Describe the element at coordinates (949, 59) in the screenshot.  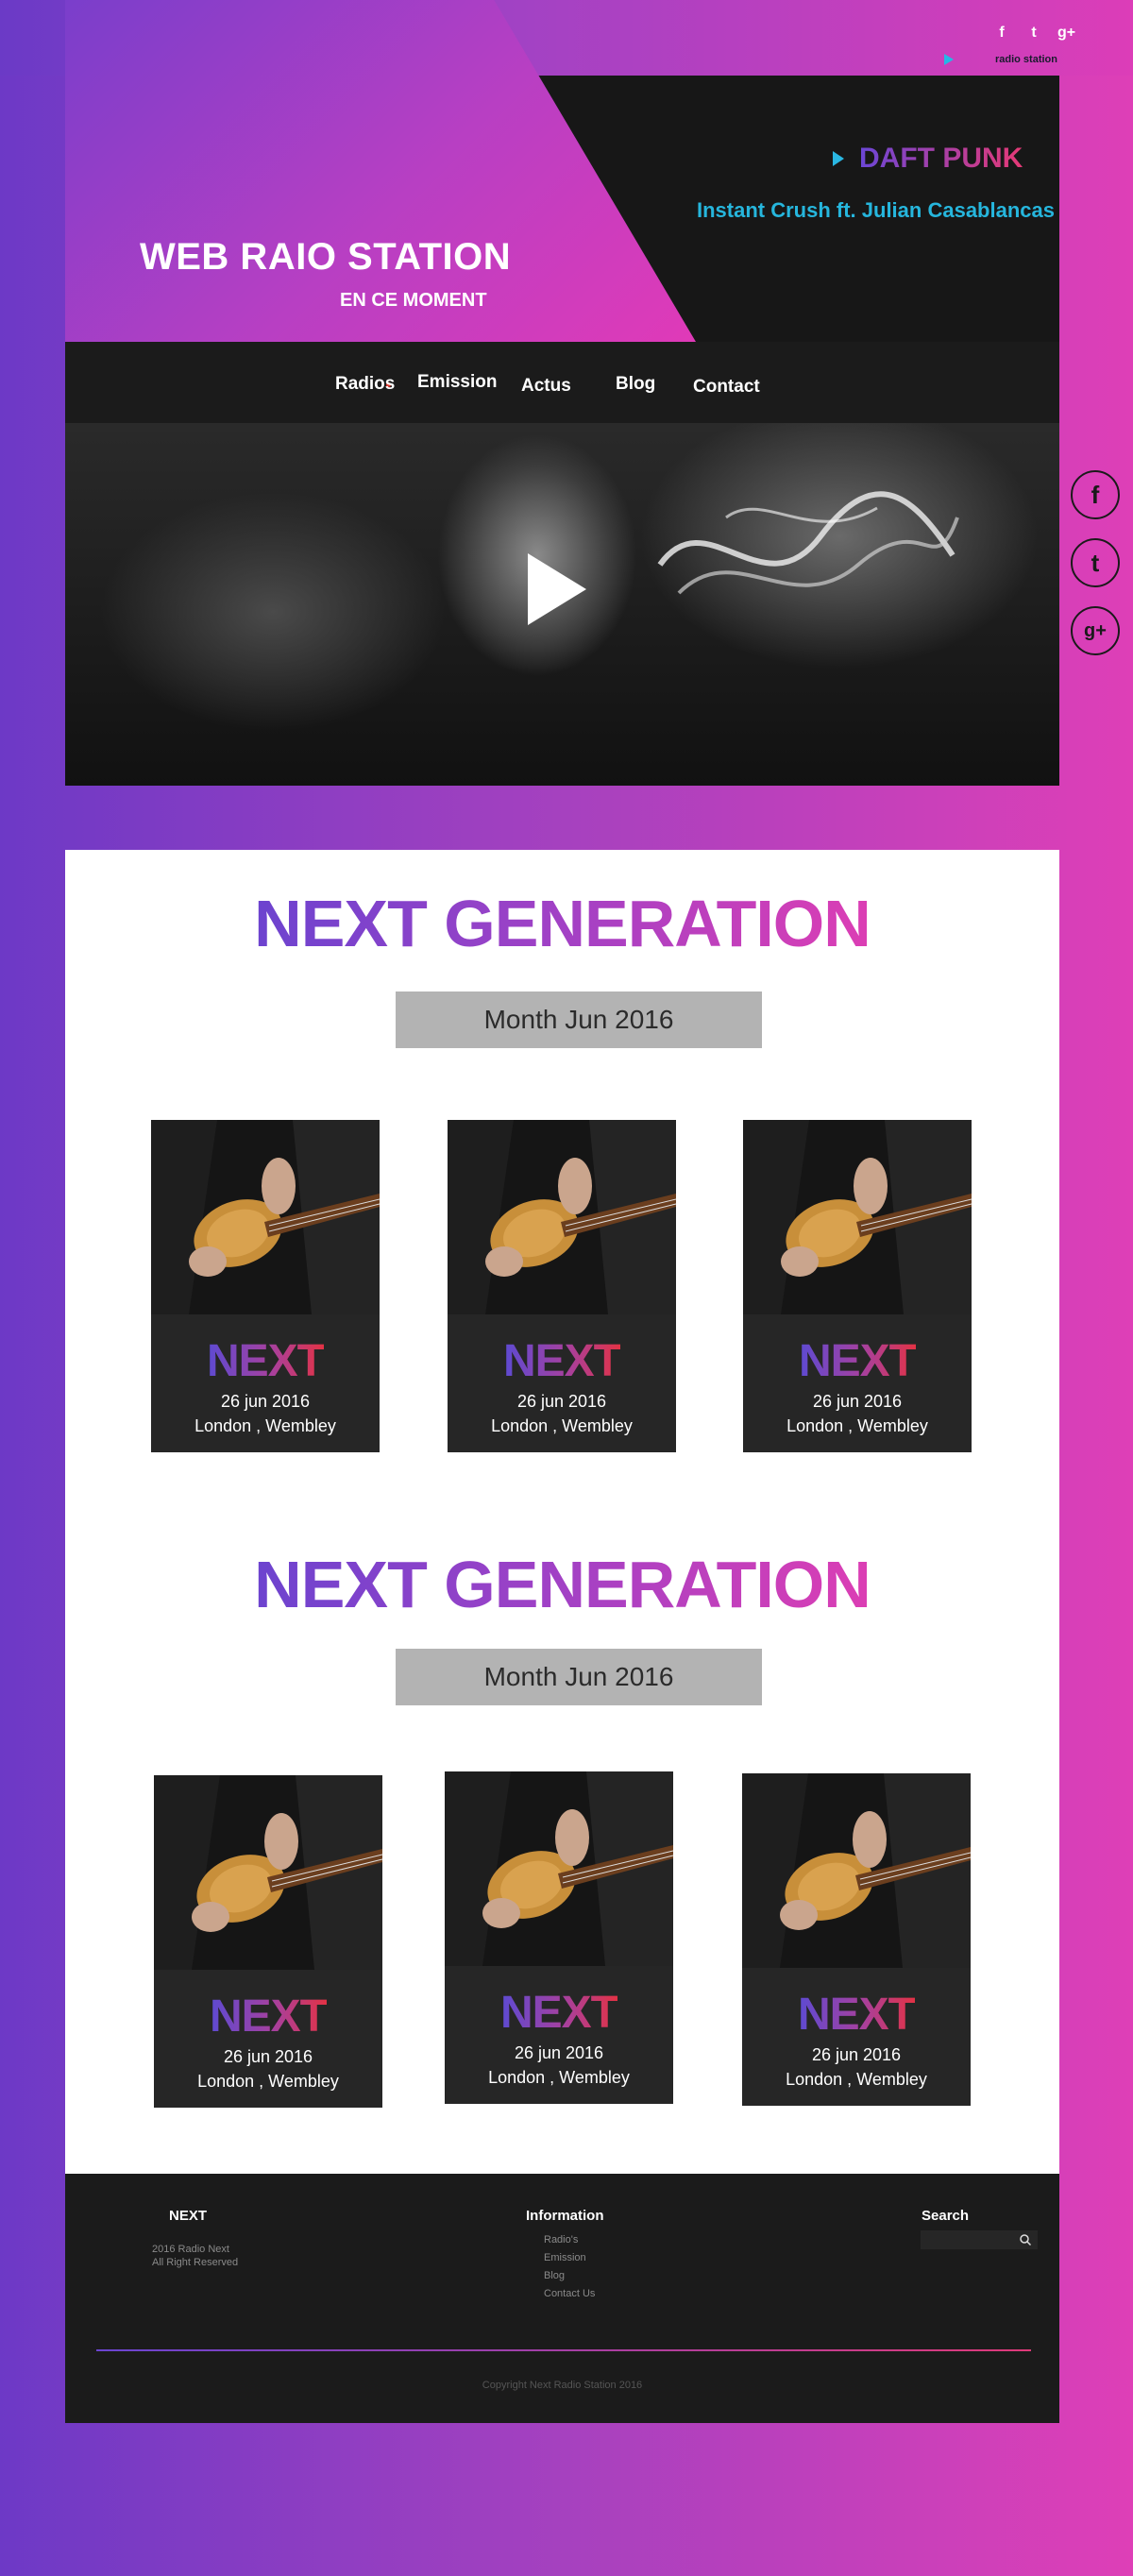
I see `play-indicator-icon` at that location.